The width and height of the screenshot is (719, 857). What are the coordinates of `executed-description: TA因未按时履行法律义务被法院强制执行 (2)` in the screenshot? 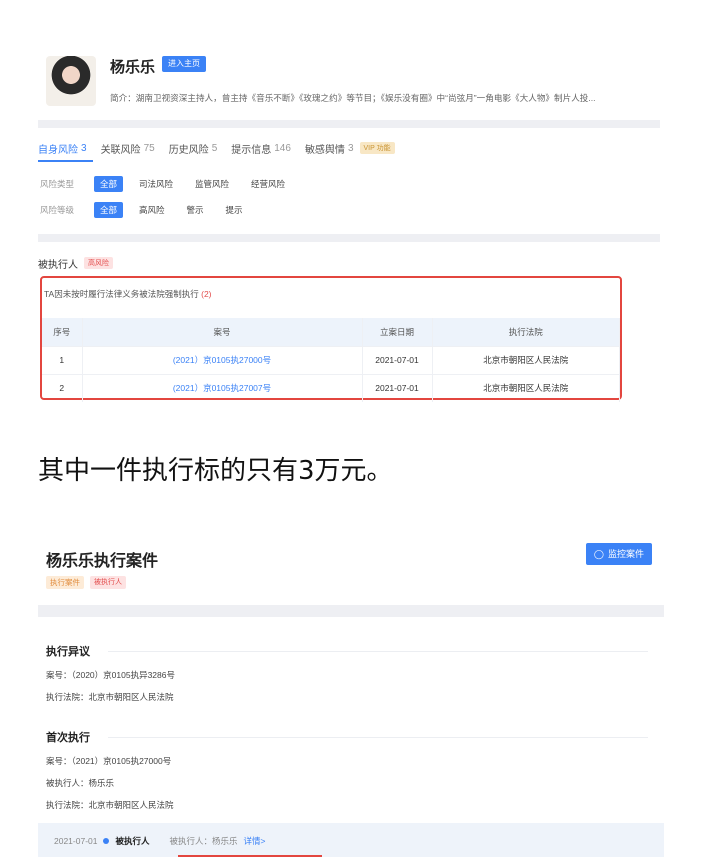 It's located at (128, 294).